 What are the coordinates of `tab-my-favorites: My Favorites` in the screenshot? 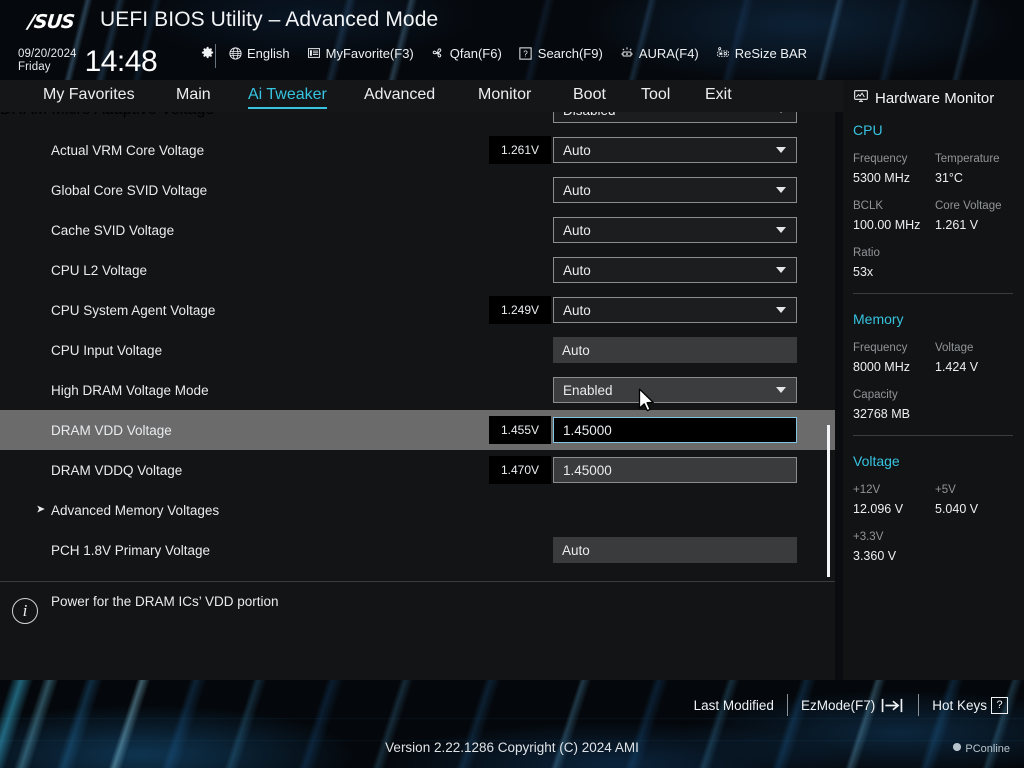 It's located at (89, 96).